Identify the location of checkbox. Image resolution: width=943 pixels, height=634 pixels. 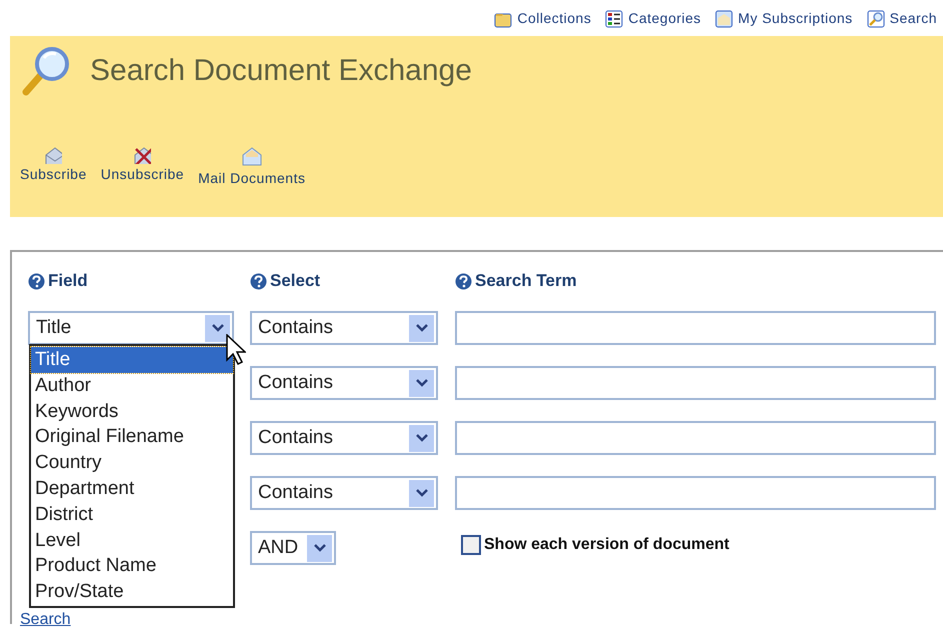
(471, 545).